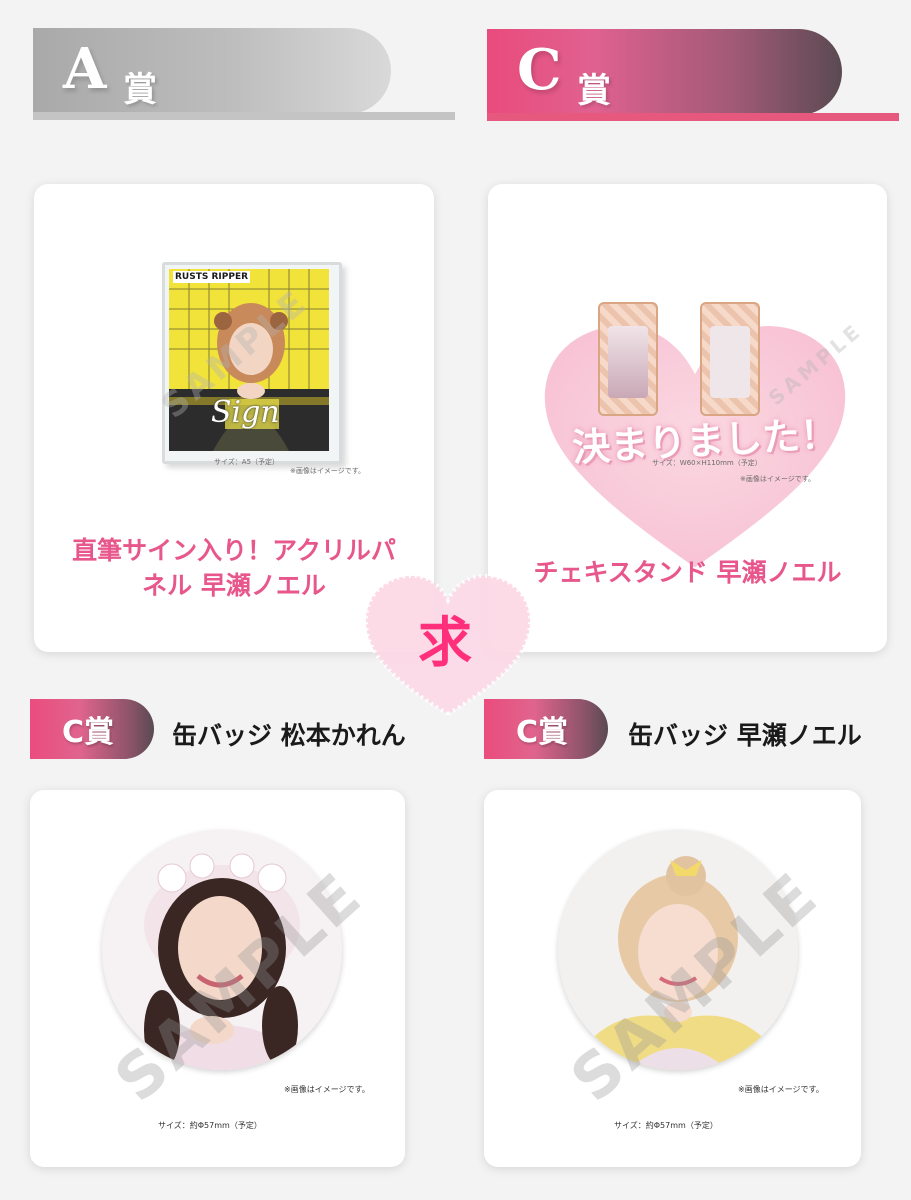 Image resolution: width=911 pixels, height=1200 pixels. Describe the element at coordinates (245, 412) in the screenshot. I see `sign-text: Sign` at that location.